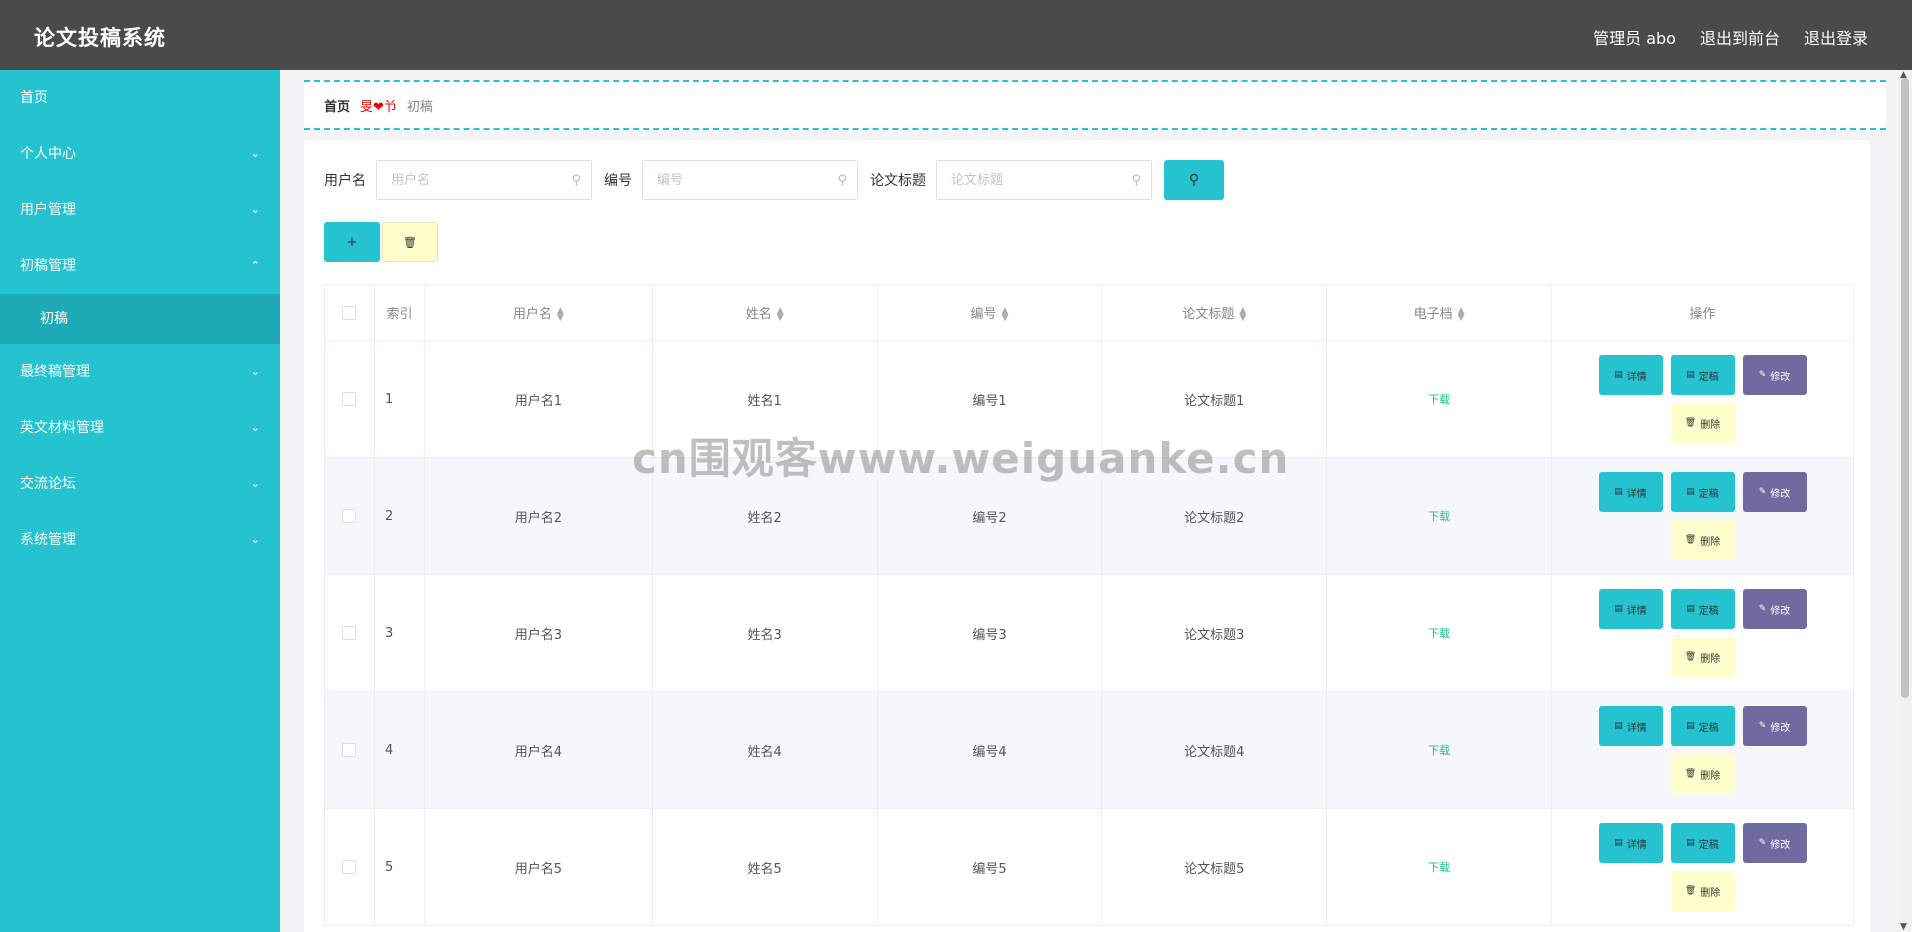  Describe the element at coordinates (140, 266) in the screenshot. I see `sidebar-item-draft-management: 初稿管理 ⌃` at that location.